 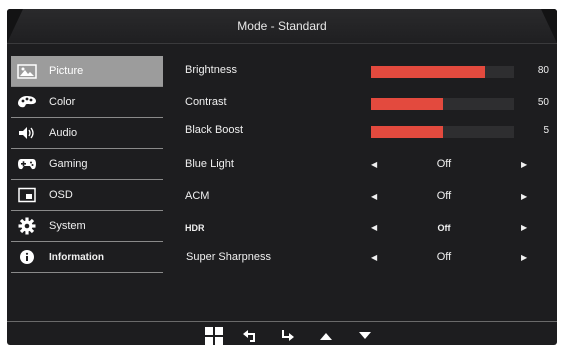 I want to click on speaker-icon, so click(x=27, y=133).